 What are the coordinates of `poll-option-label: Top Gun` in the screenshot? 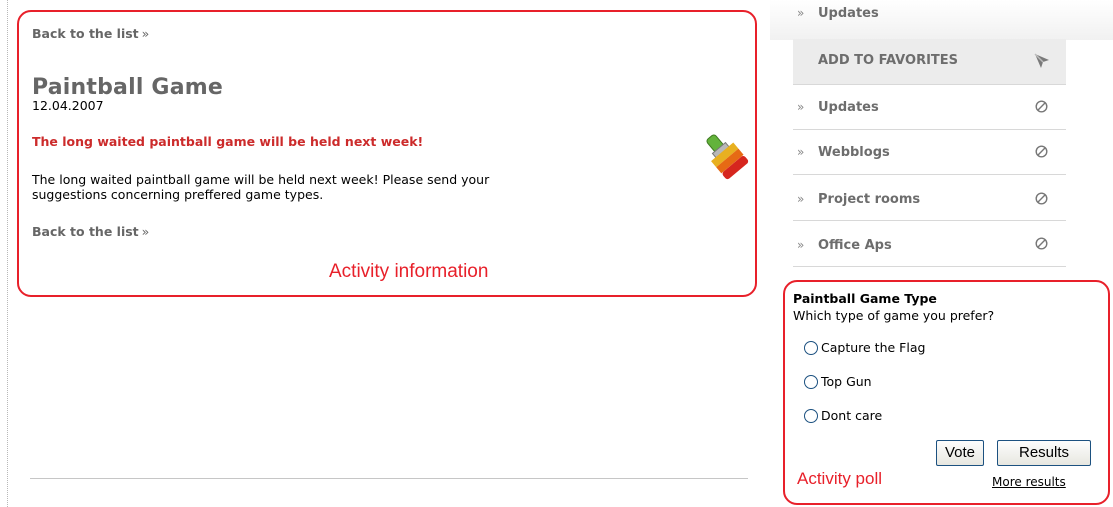 It's located at (846, 381).